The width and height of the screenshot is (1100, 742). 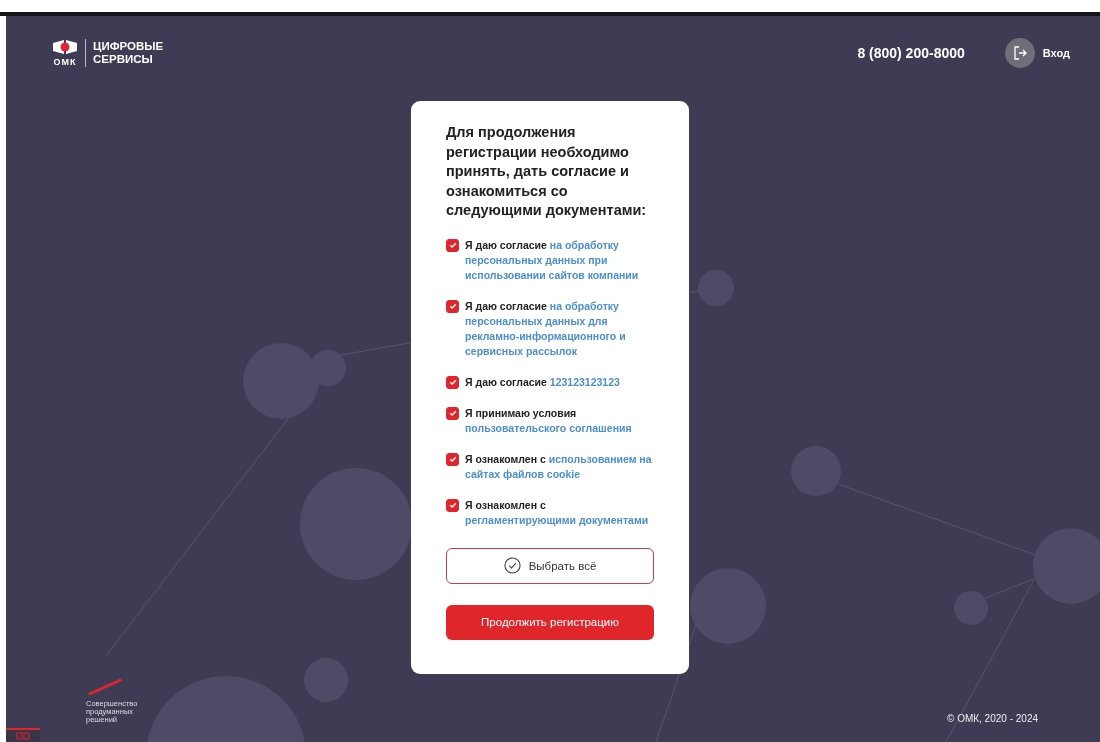 What do you see at coordinates (559, 466) in the screenshot?
I see `consent-text: Я ознакомлен с использованием на сайтах файлов cookie` at bounding box center [559, 466].